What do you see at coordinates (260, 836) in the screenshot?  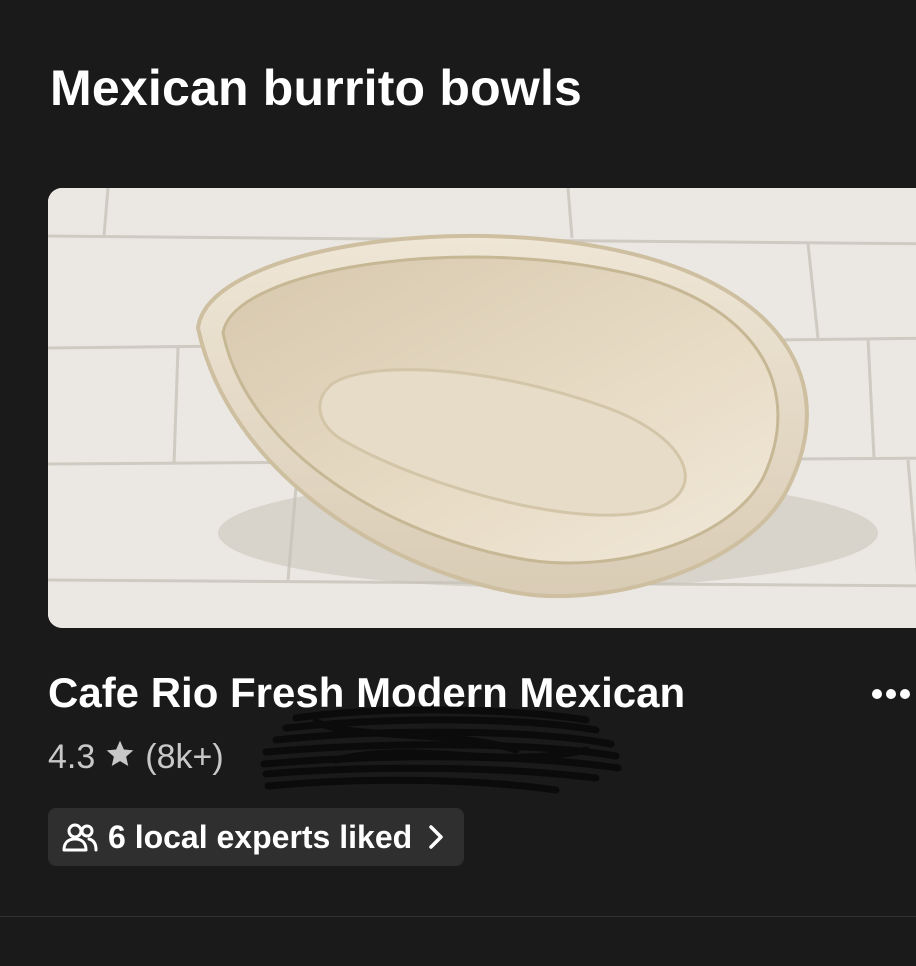 I see `local-experts-label: 6 local experts liked` at bounding box center [260, 836].